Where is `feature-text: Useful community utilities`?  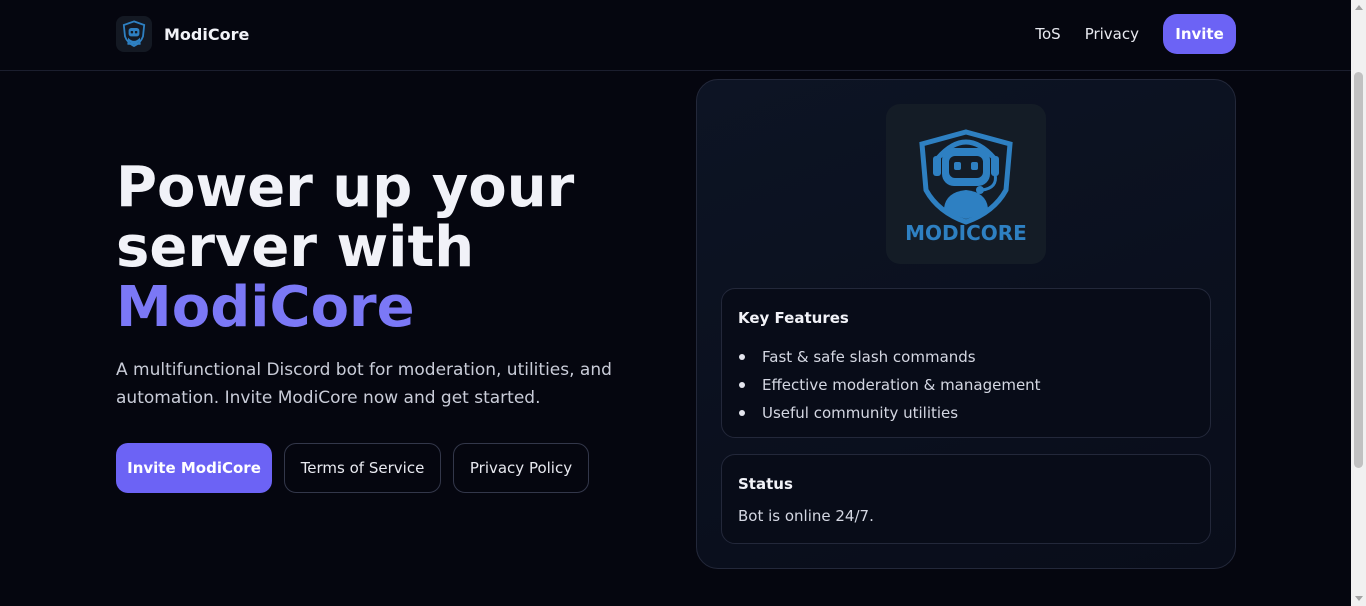
feature-text: Useful community utilities is located at coordinates (860, 413).